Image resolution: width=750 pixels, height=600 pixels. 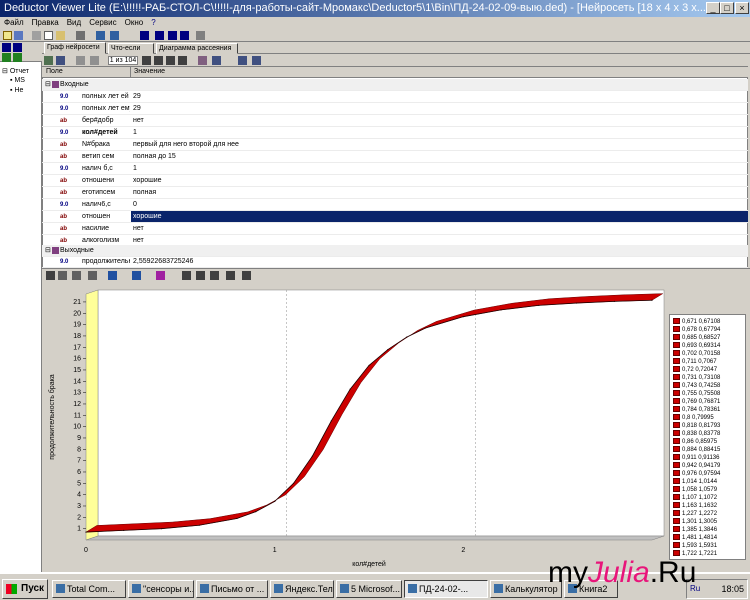 I want to click on print-icon, so click(x=80, y=35).